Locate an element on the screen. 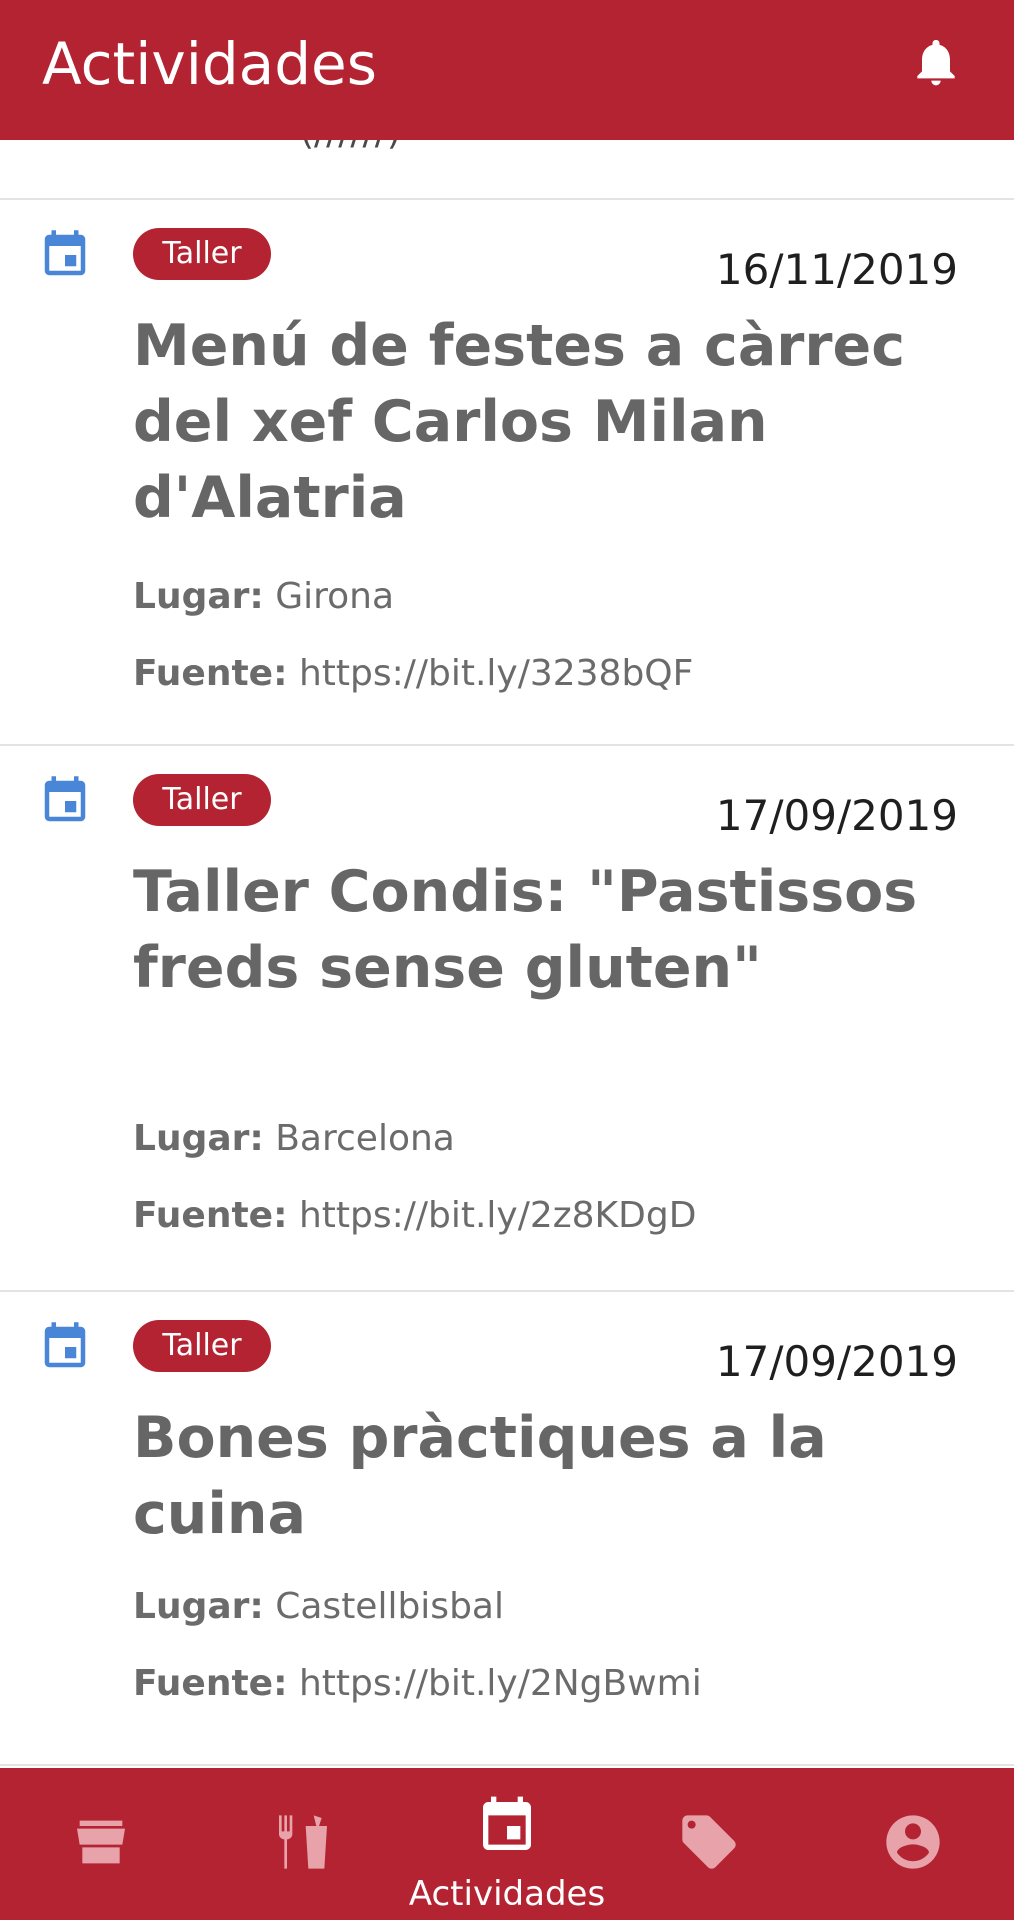 The image size is (1014, 1920). source-link: https://bit.ly/2NgBwmi is located at coordinates (500, 1683).